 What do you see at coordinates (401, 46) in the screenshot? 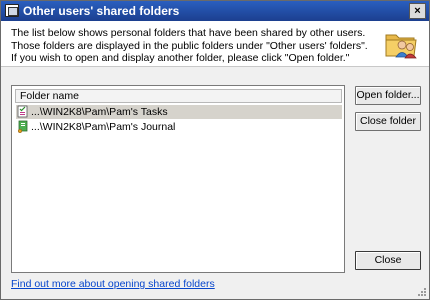
I see `shared-folder-users-icon` at bounding box center [401, 46].